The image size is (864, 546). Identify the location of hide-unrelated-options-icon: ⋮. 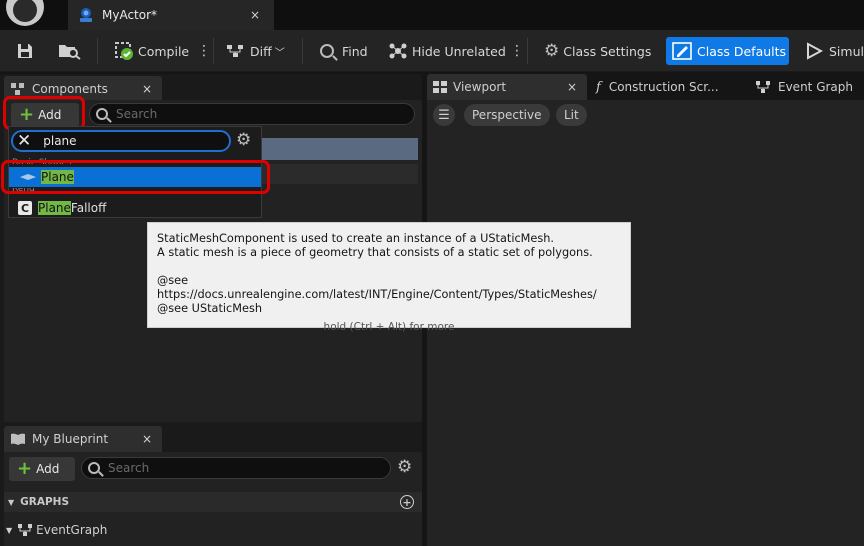
(517, 51).